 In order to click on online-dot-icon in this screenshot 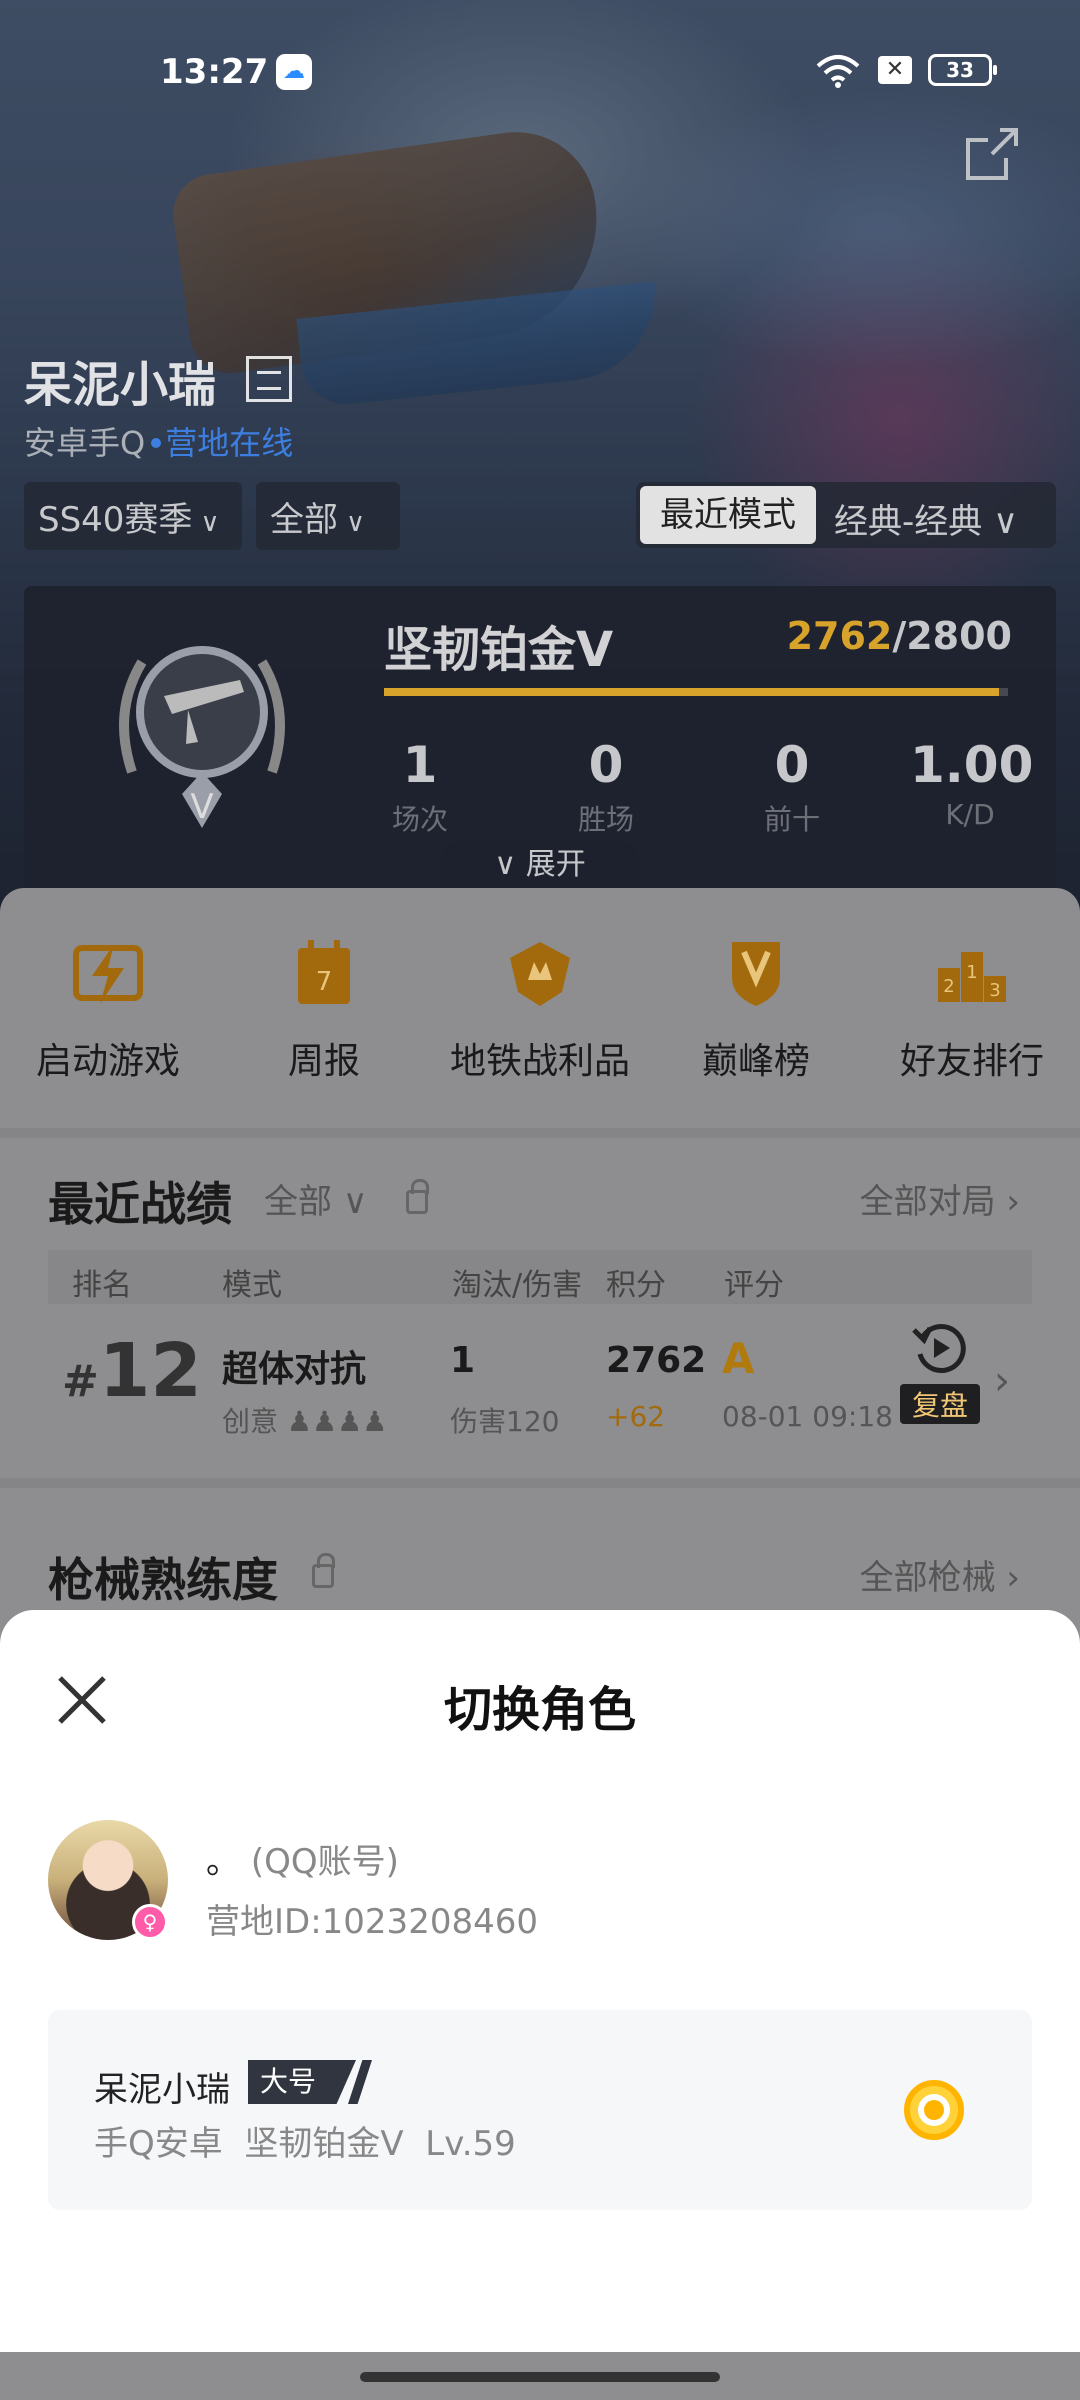, I will do `click(156, 443)`.